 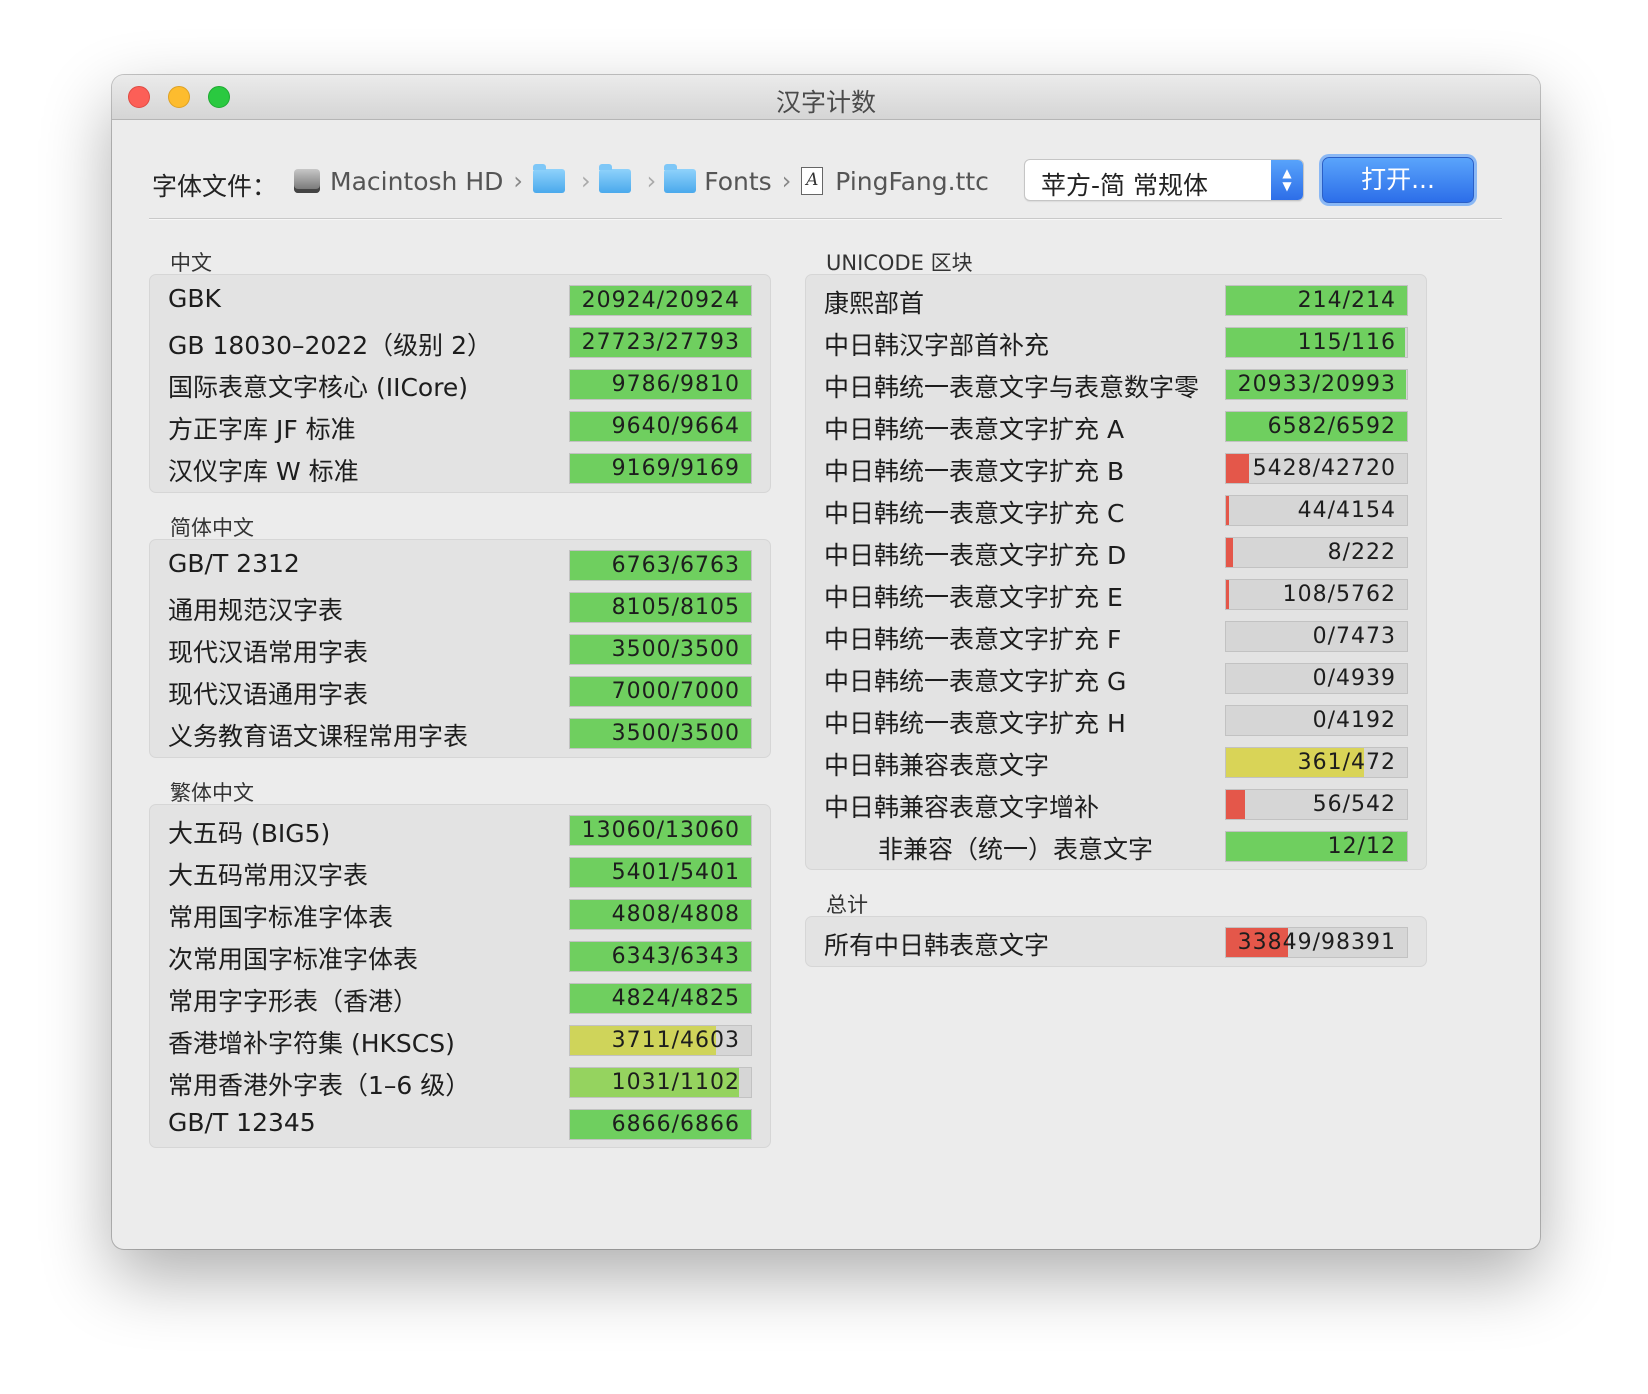 What do you see at coordinates (1116, 719) in the screenshot?
I see `count-row: 中日韩统一表意文字扩充 H 0/4192` at bounding box center [1116, 719].